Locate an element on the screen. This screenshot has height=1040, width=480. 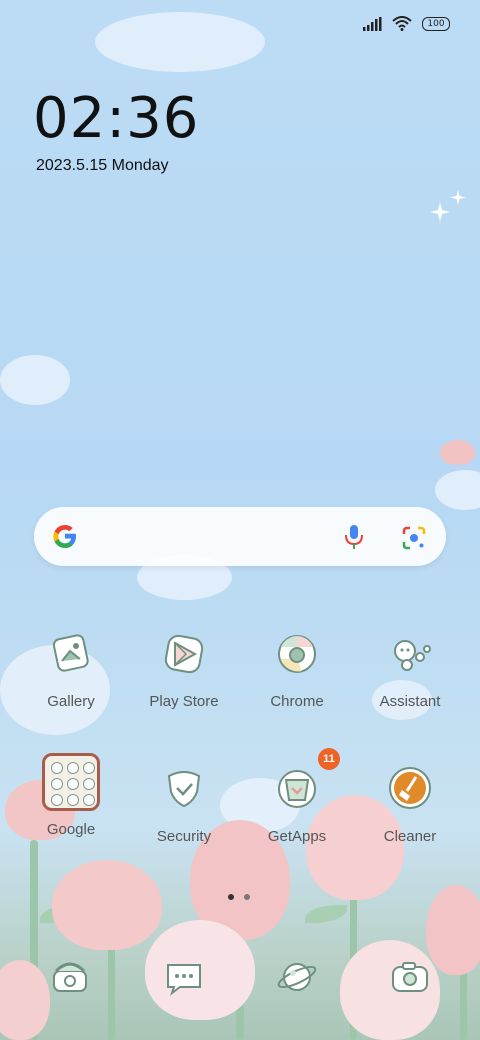
cleaner-icon is located at coordinates (410, 789).